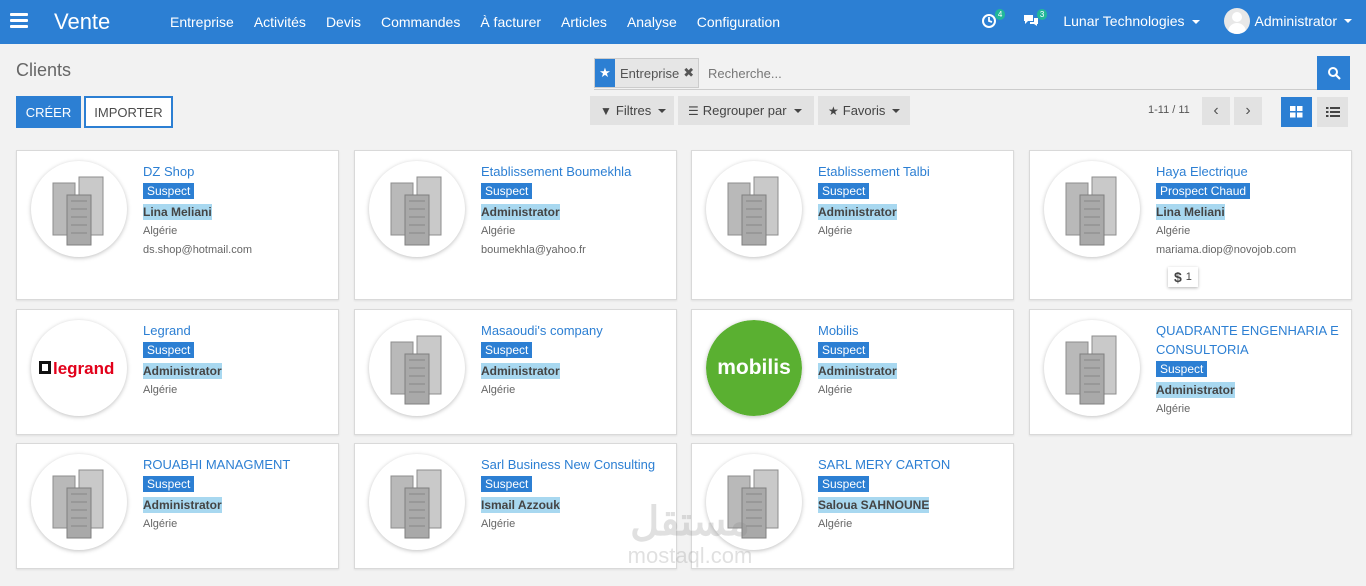  Describe the element at coordinates (1000, 14) in the screenshot. I see `activity-count-badge: 4` at that location.